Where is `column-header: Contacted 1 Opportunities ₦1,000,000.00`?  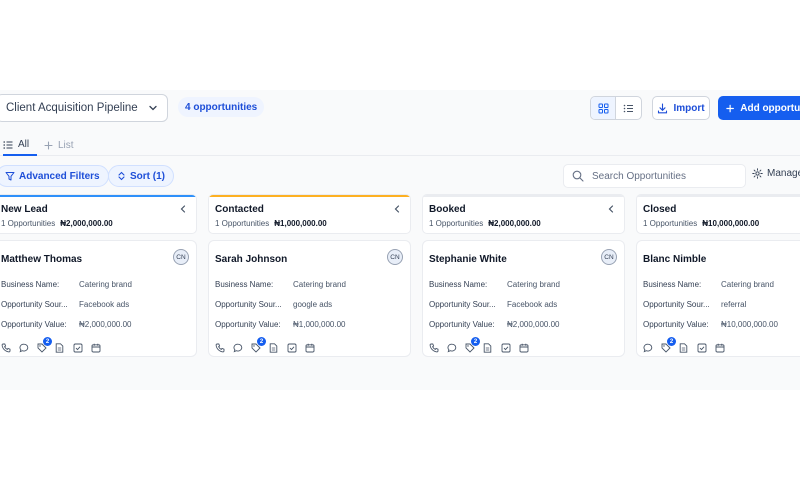
column-header: Contacted 1 Opportunities ₦1,000,000.00 is located at coordinates (309, 214).